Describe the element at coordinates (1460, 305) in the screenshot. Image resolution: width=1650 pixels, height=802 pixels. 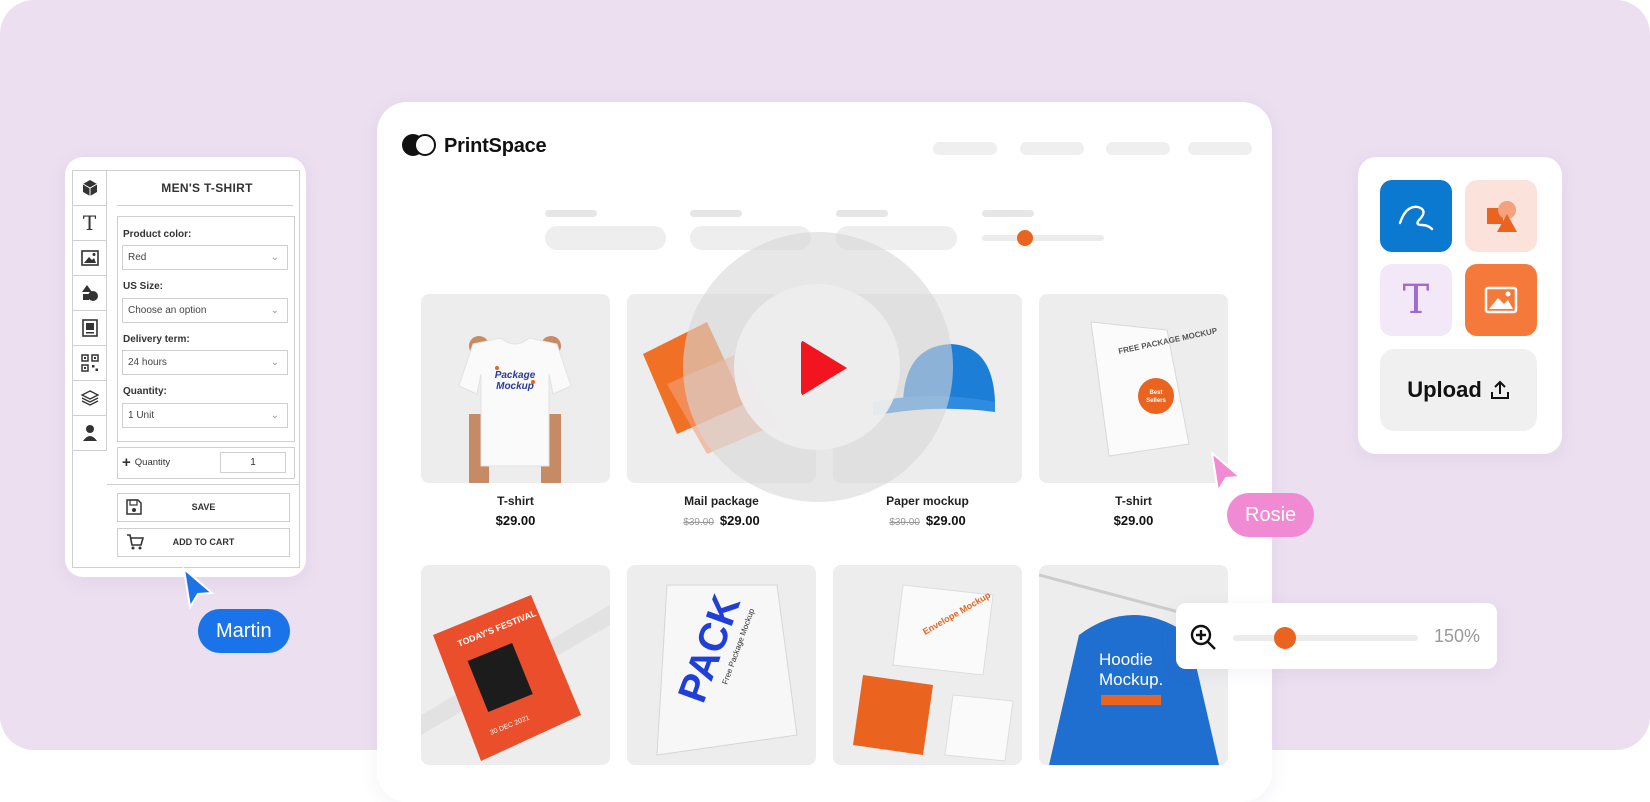
I see `design-tools-panel: T Upload` at that location.